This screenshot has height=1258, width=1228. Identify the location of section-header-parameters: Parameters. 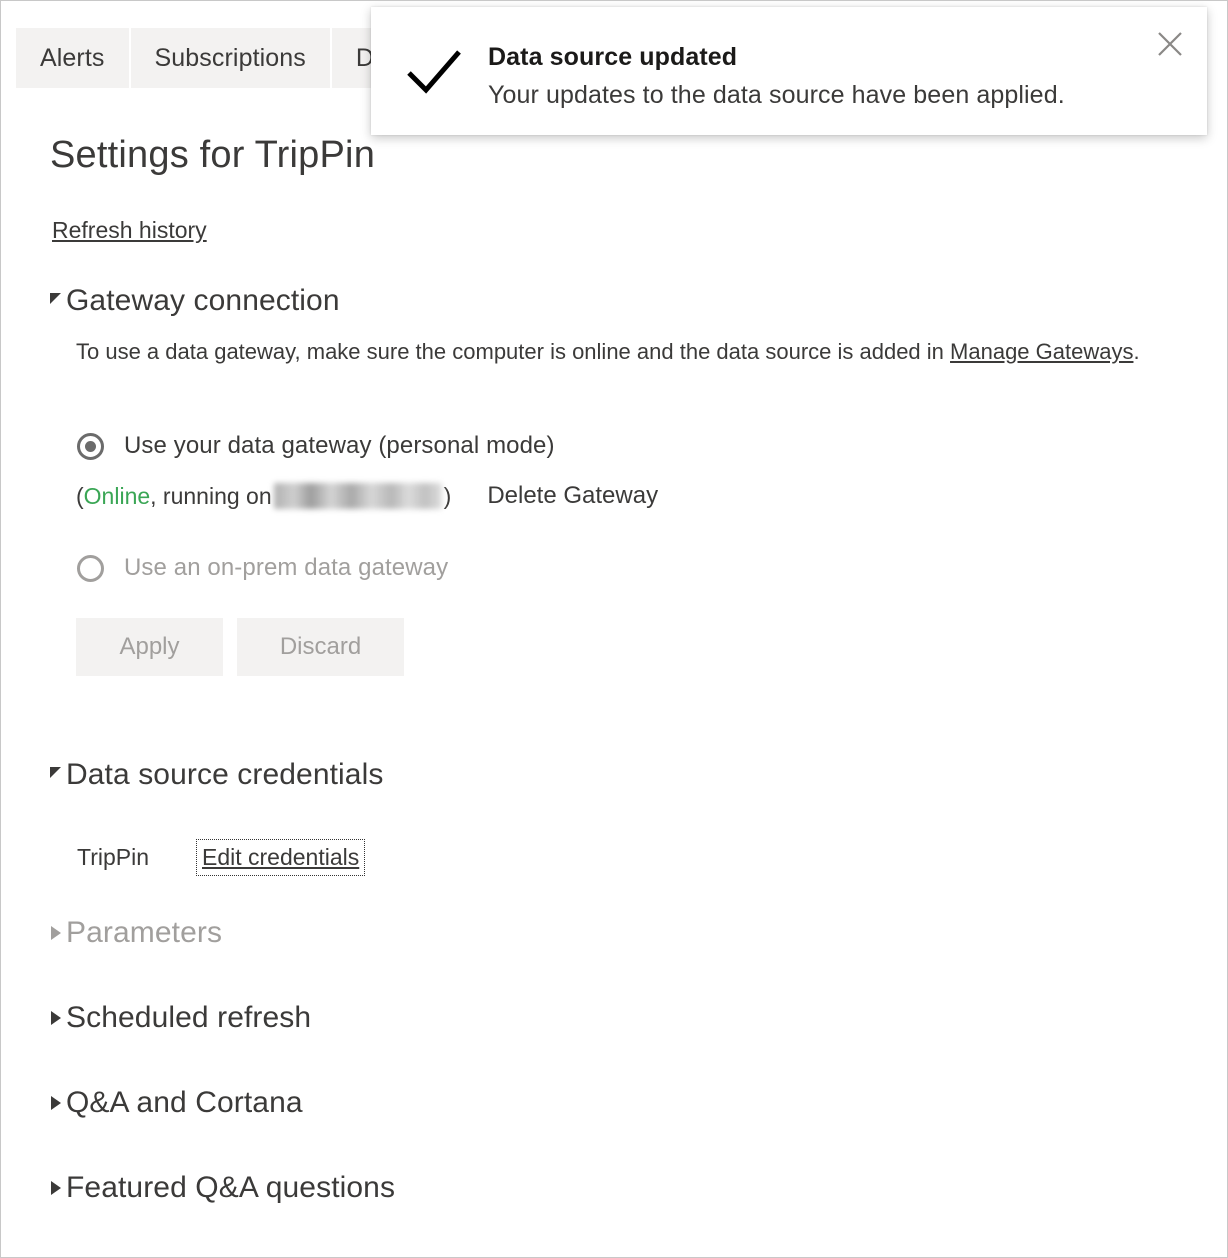
(136, 933).